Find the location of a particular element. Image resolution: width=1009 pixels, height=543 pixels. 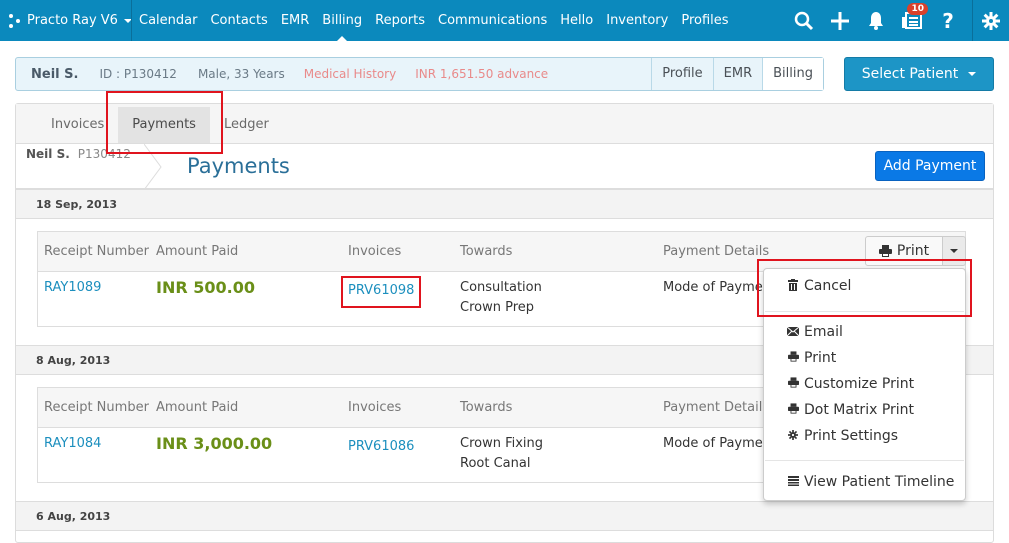

plus-icon is located at coordinates (840, 20).